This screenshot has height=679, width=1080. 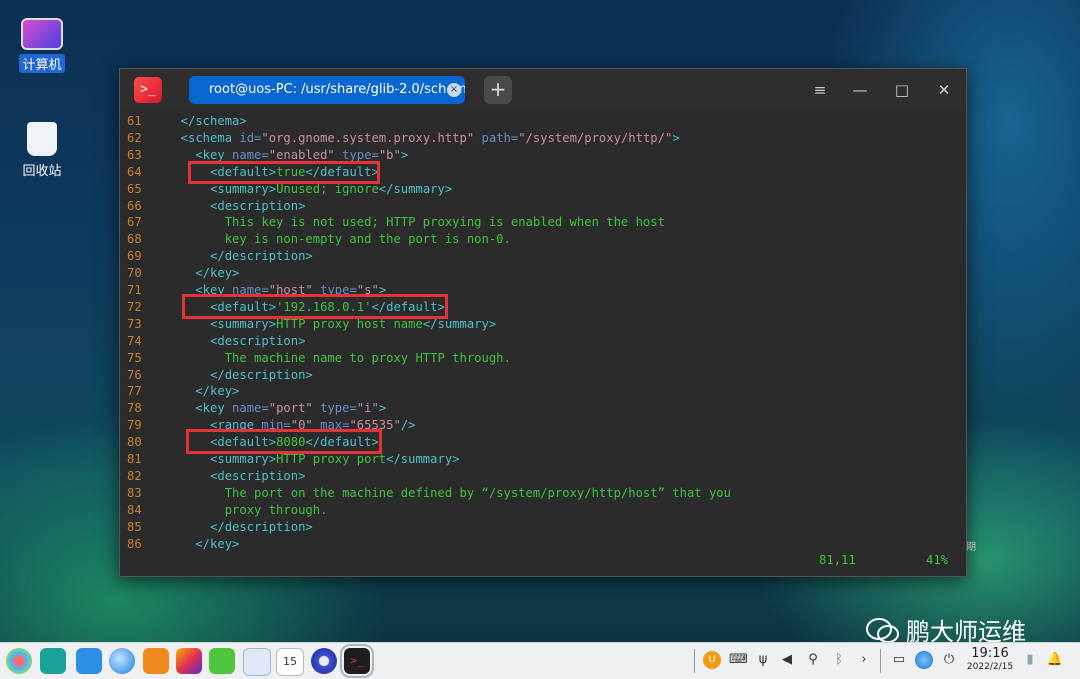 What do you see at coordinates (134, 425) in the screenshot?
I see `line-number: 79` at bounding box center [134, 425].